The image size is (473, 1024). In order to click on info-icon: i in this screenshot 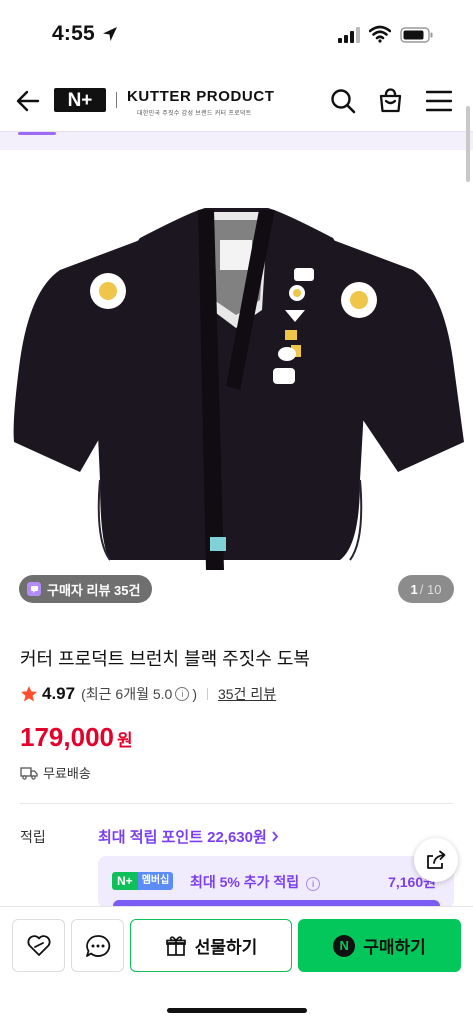, I will do `click(182, 694)`.